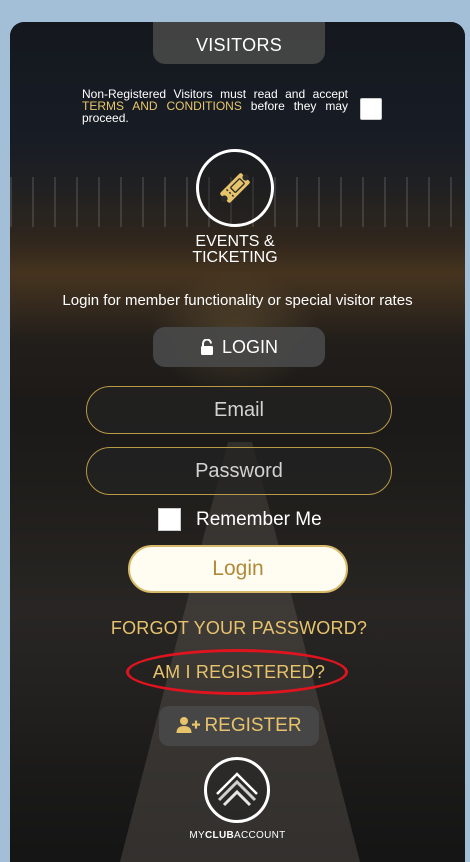 The width and height of the screenshot is (470, 862). I want to click on forgot-password-link: FORGOT YOUR PASSWORD?, so click(237, 628).